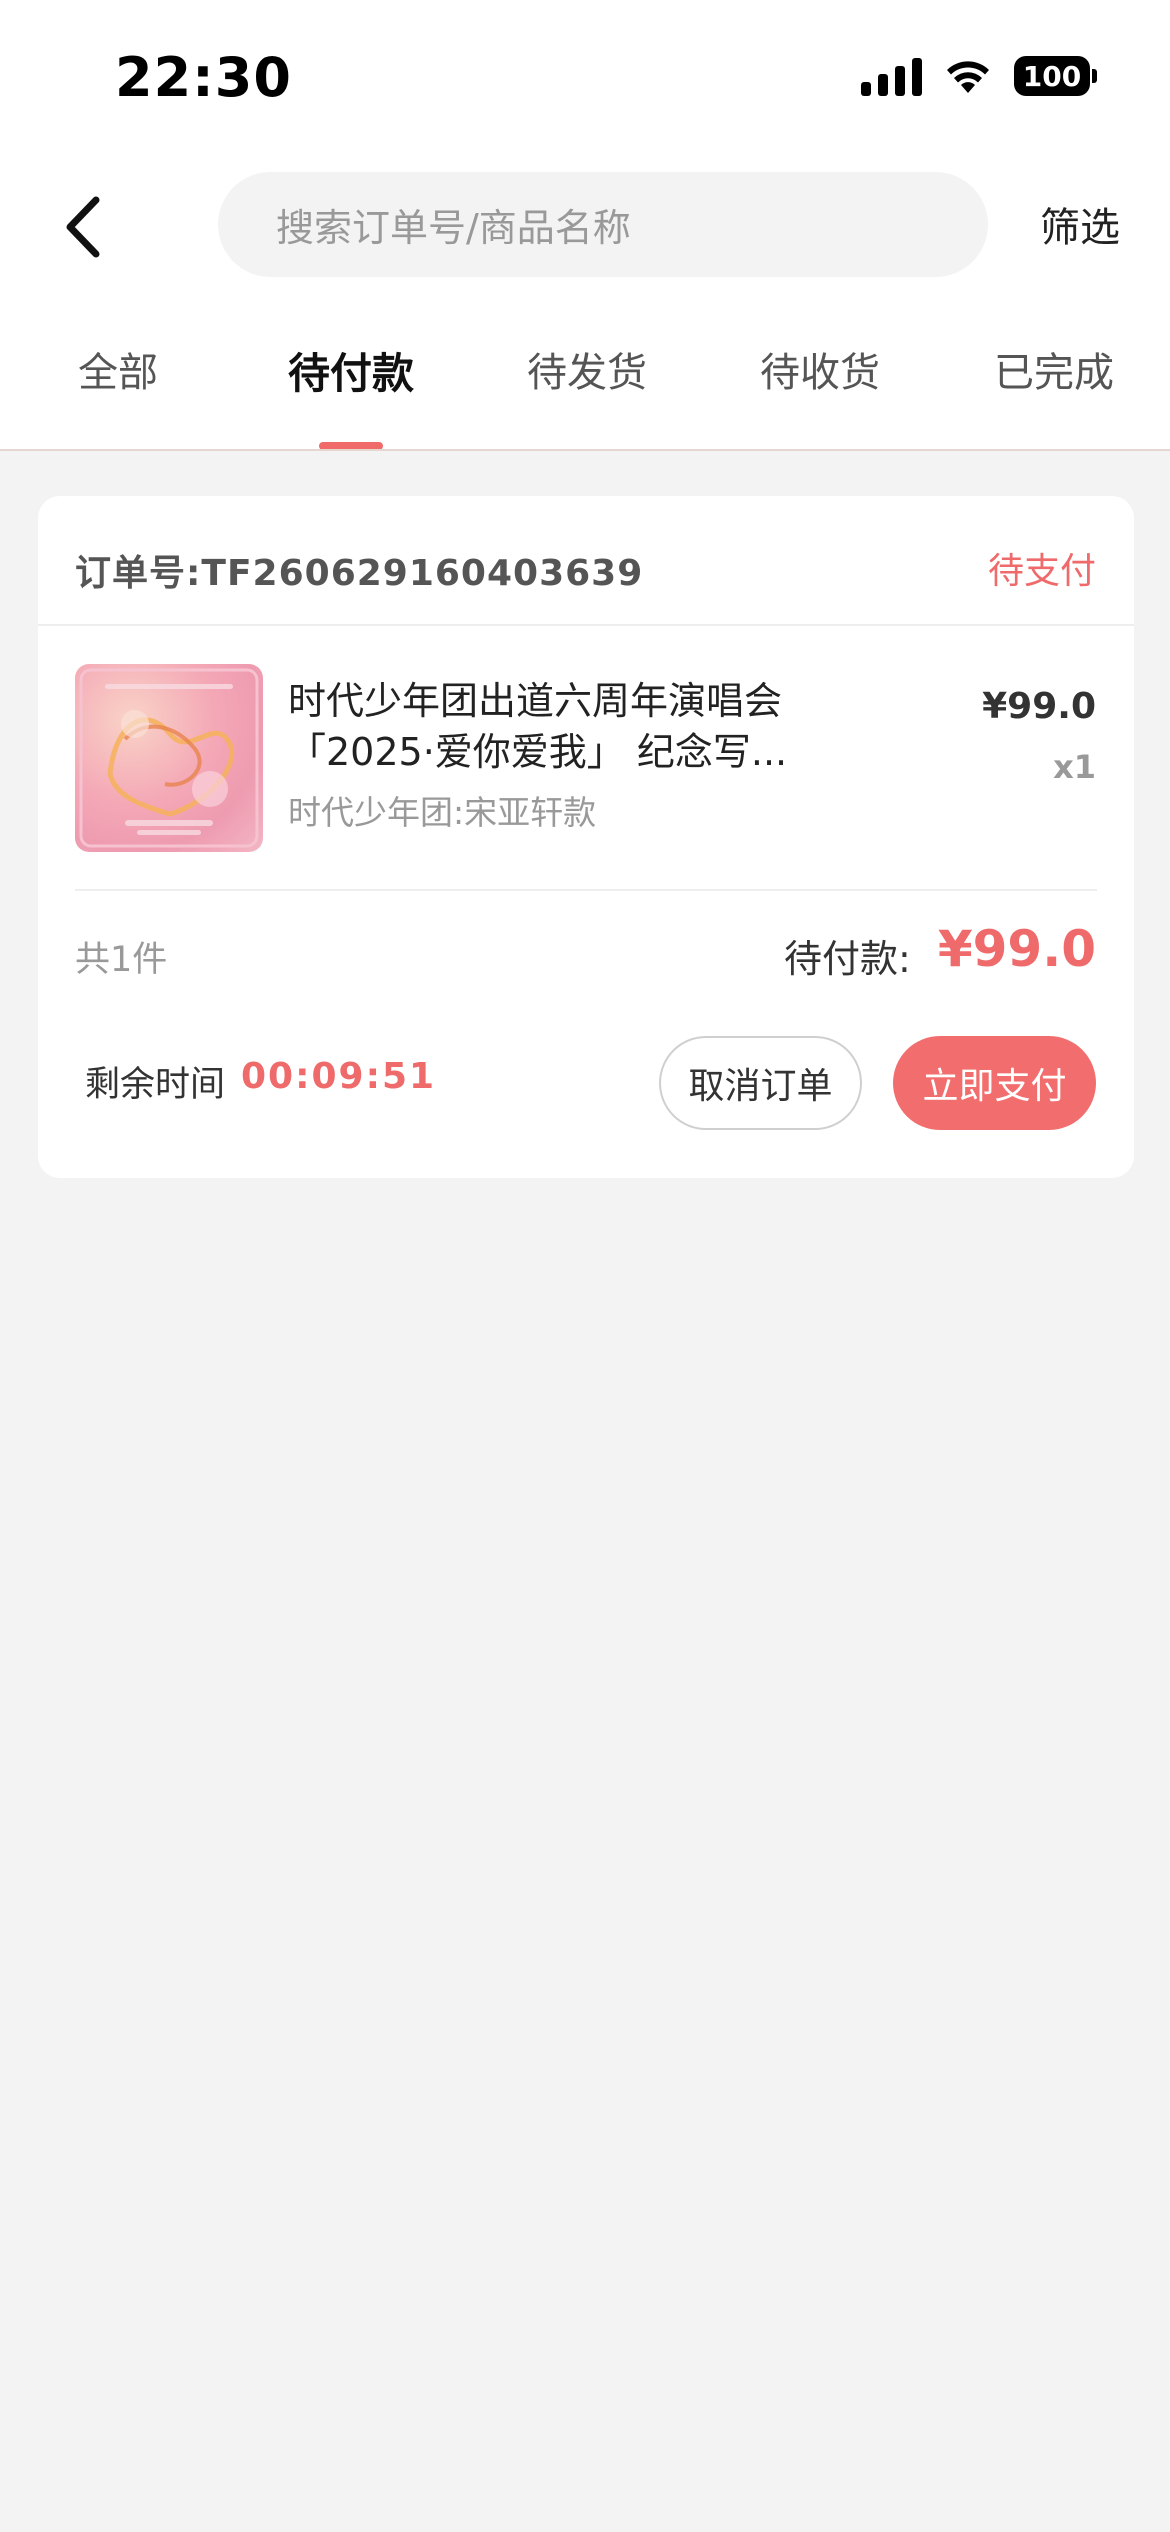 This screenshot has width=1170, height=2532. I want to click on amount-due-label: 待付款:, so click(847, 959).